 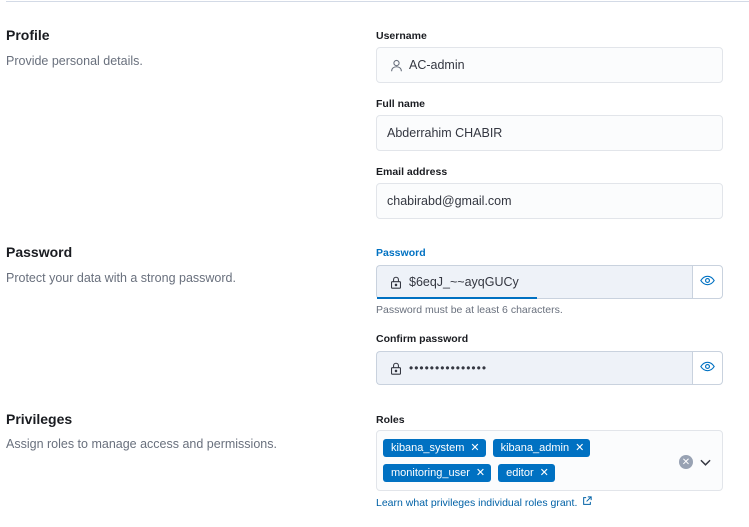 I want to click on profile-description: Provide personal details., so click(x=74, y=61).